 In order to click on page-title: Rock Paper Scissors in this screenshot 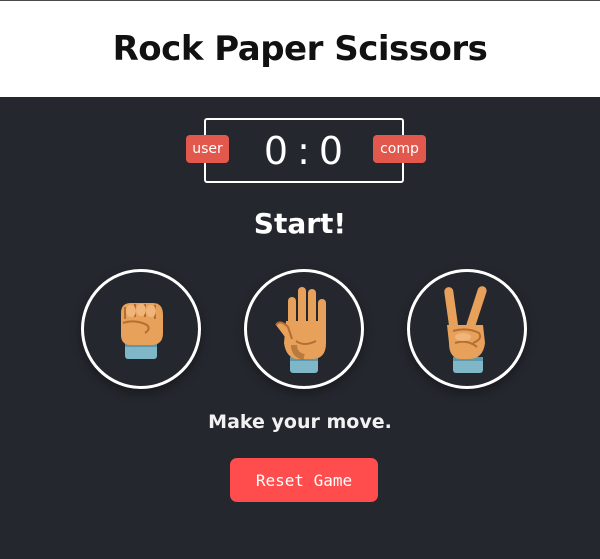, I will do `click(300, 49)`.